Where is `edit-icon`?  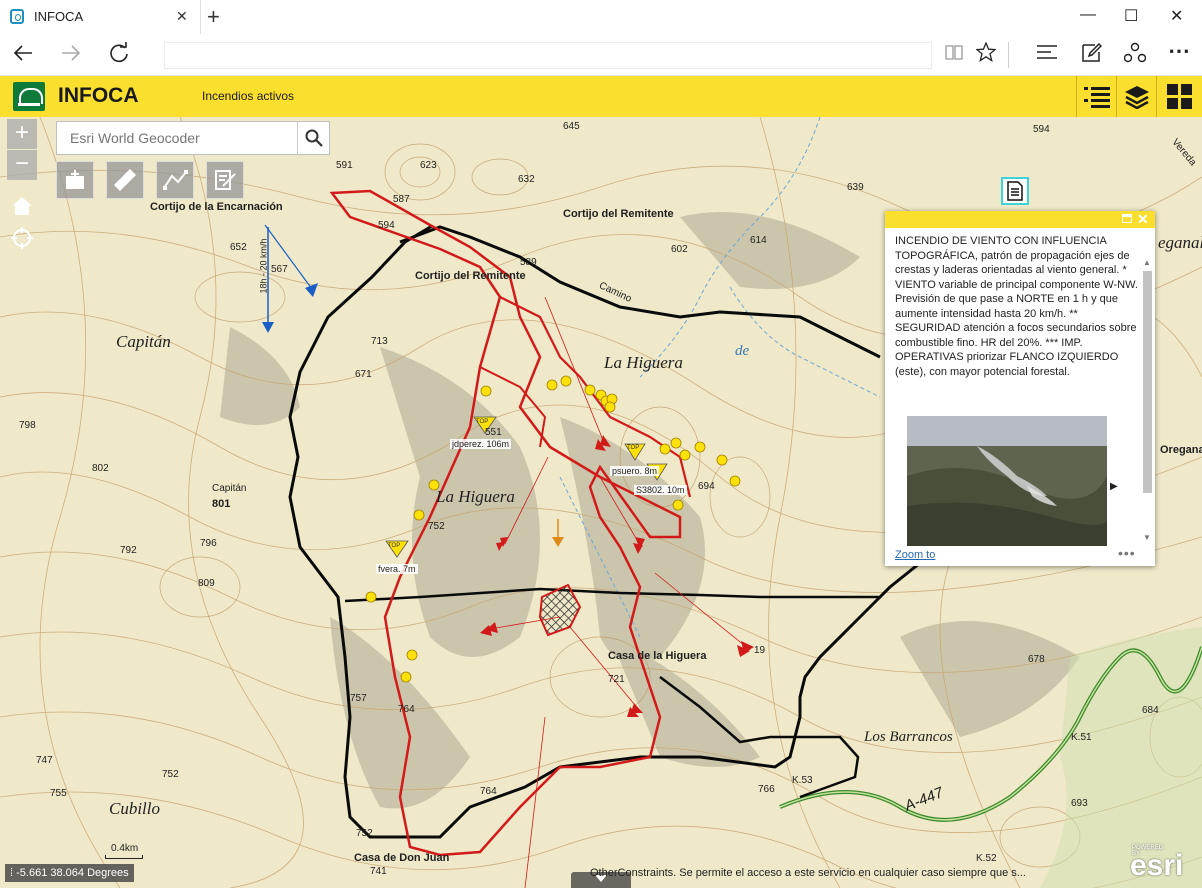
edit-icon is located at coordinates (225, 180).